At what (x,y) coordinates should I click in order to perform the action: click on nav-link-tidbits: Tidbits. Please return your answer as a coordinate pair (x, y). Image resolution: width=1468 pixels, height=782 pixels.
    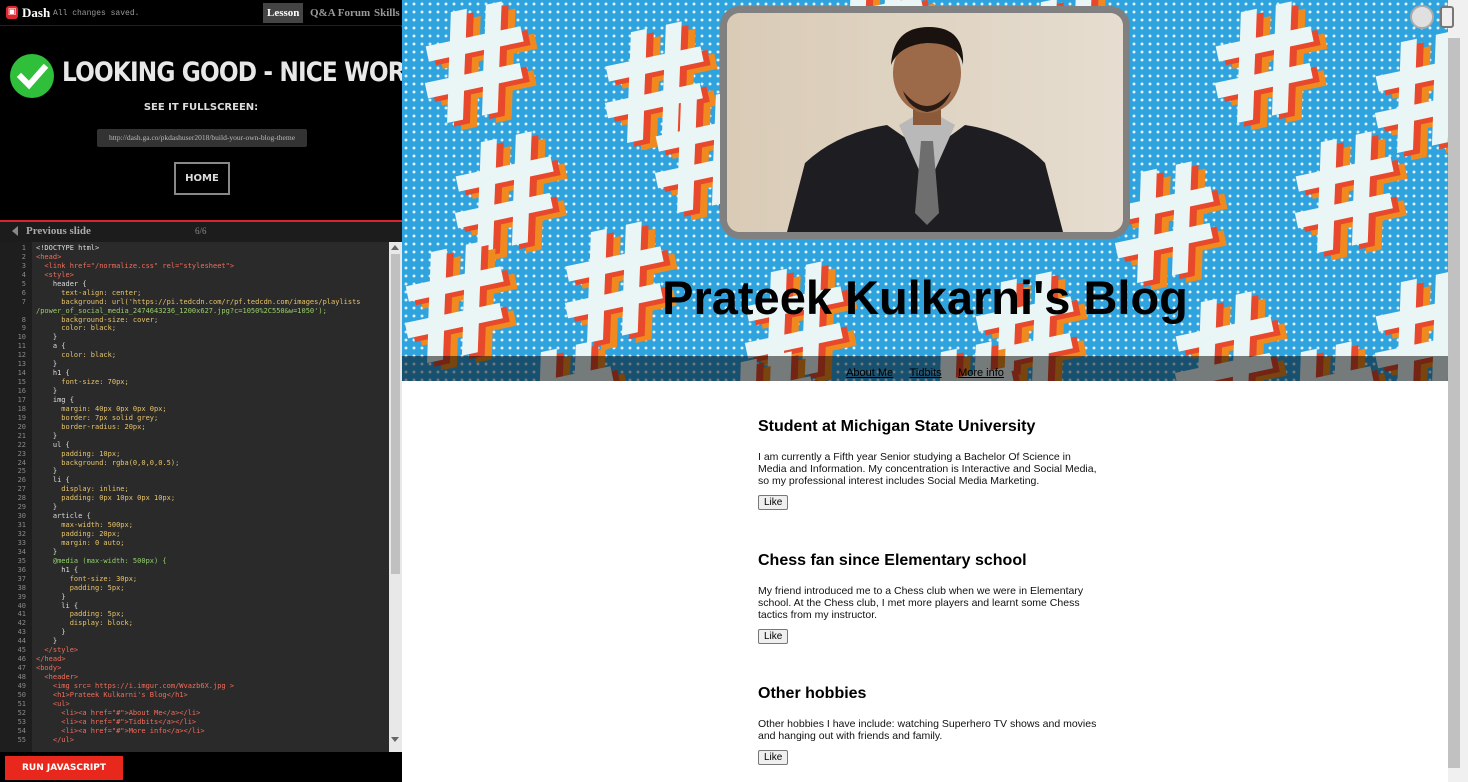
    Looking at the image, I should click on (926, 373).